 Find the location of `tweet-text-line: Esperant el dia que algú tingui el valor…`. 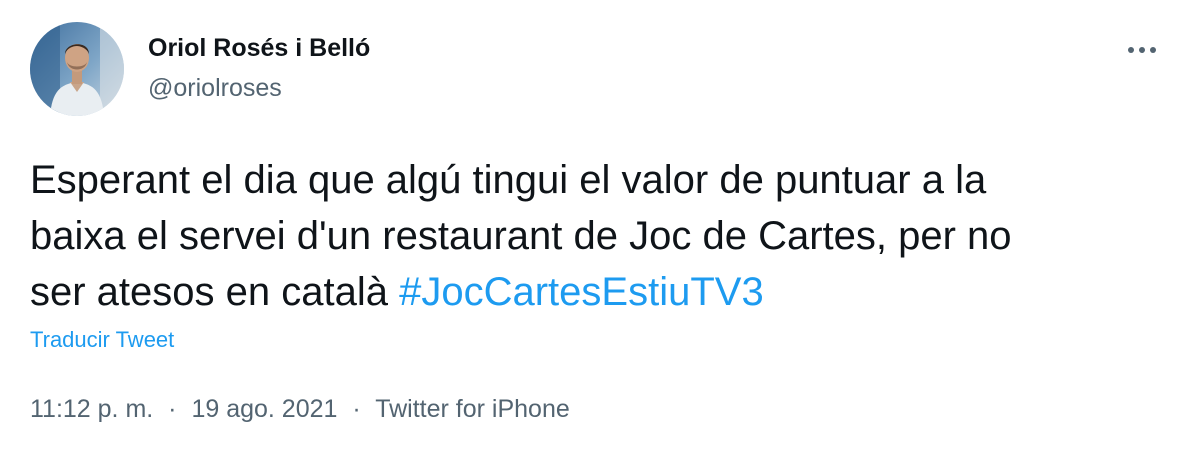

tweet-text-line: Esperant el dia que algú tingui el valor… is located at coordinates (508, 180).